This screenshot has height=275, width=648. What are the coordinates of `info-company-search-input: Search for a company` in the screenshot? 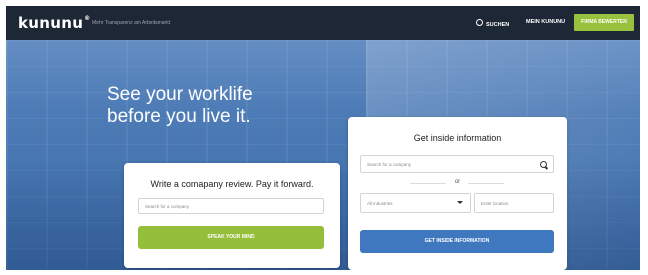 It's located at (457, 164).